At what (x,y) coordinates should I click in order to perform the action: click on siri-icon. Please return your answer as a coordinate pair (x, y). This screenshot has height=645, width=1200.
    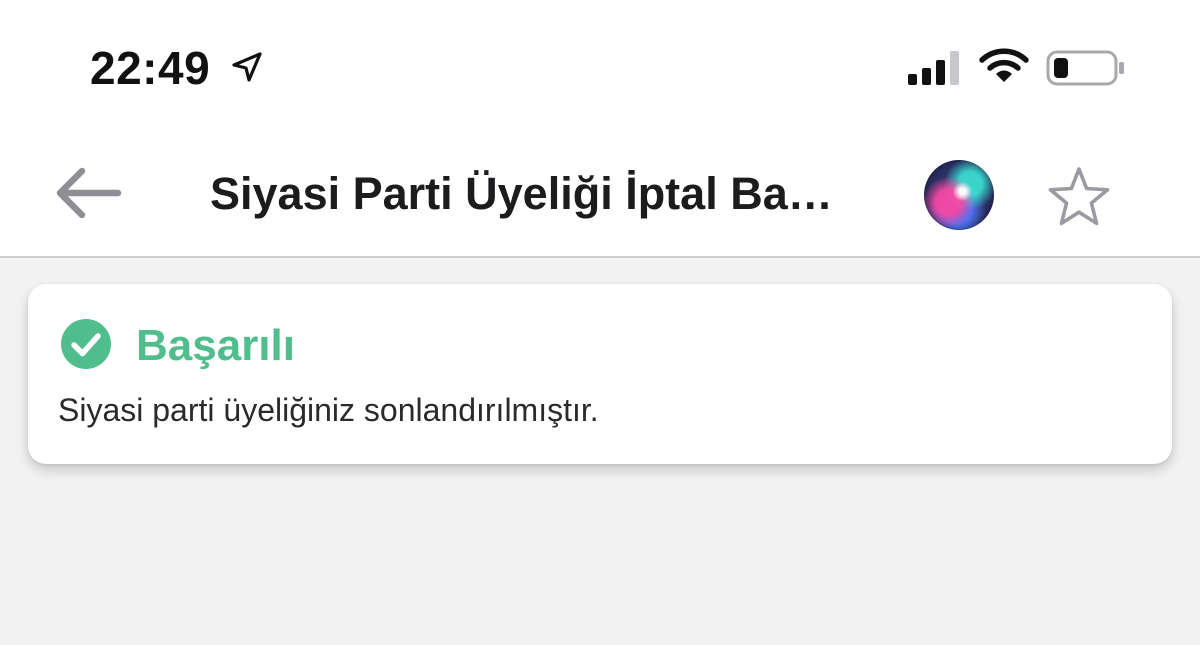
    Looking at the image, I should click on (959, 195).